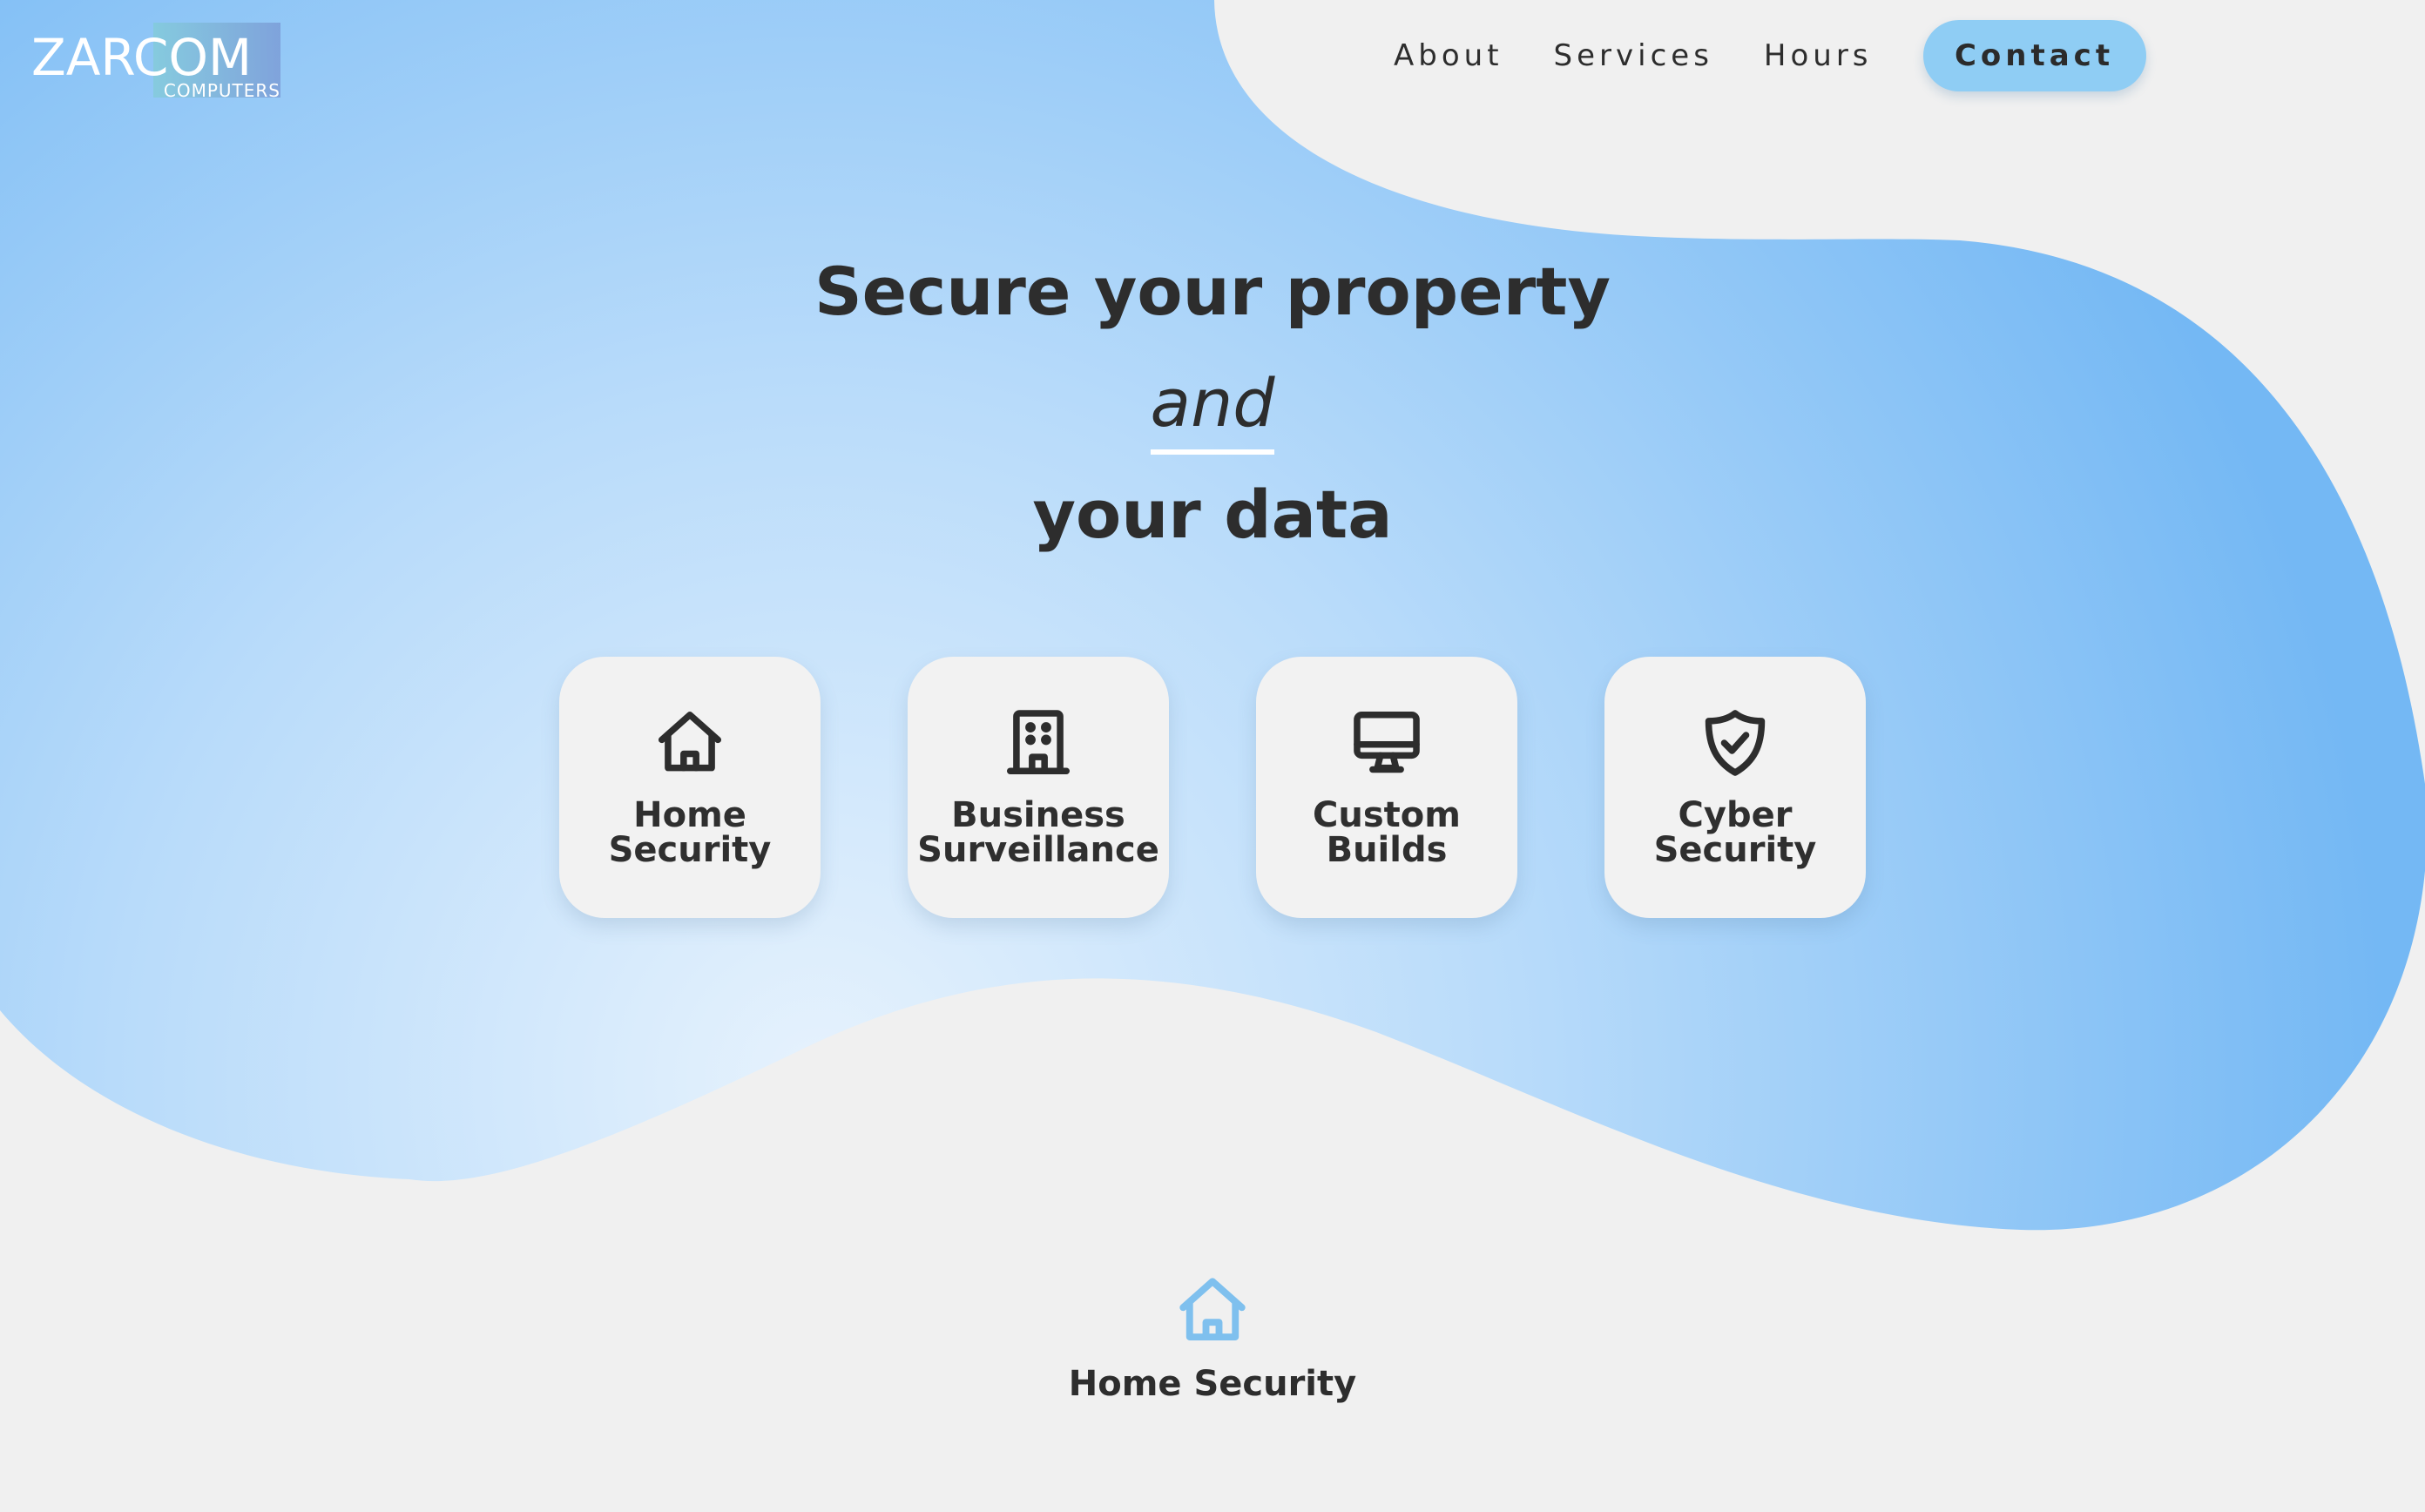  I want to click on brand-tagline: COMPUTERS, so click(221, 90).